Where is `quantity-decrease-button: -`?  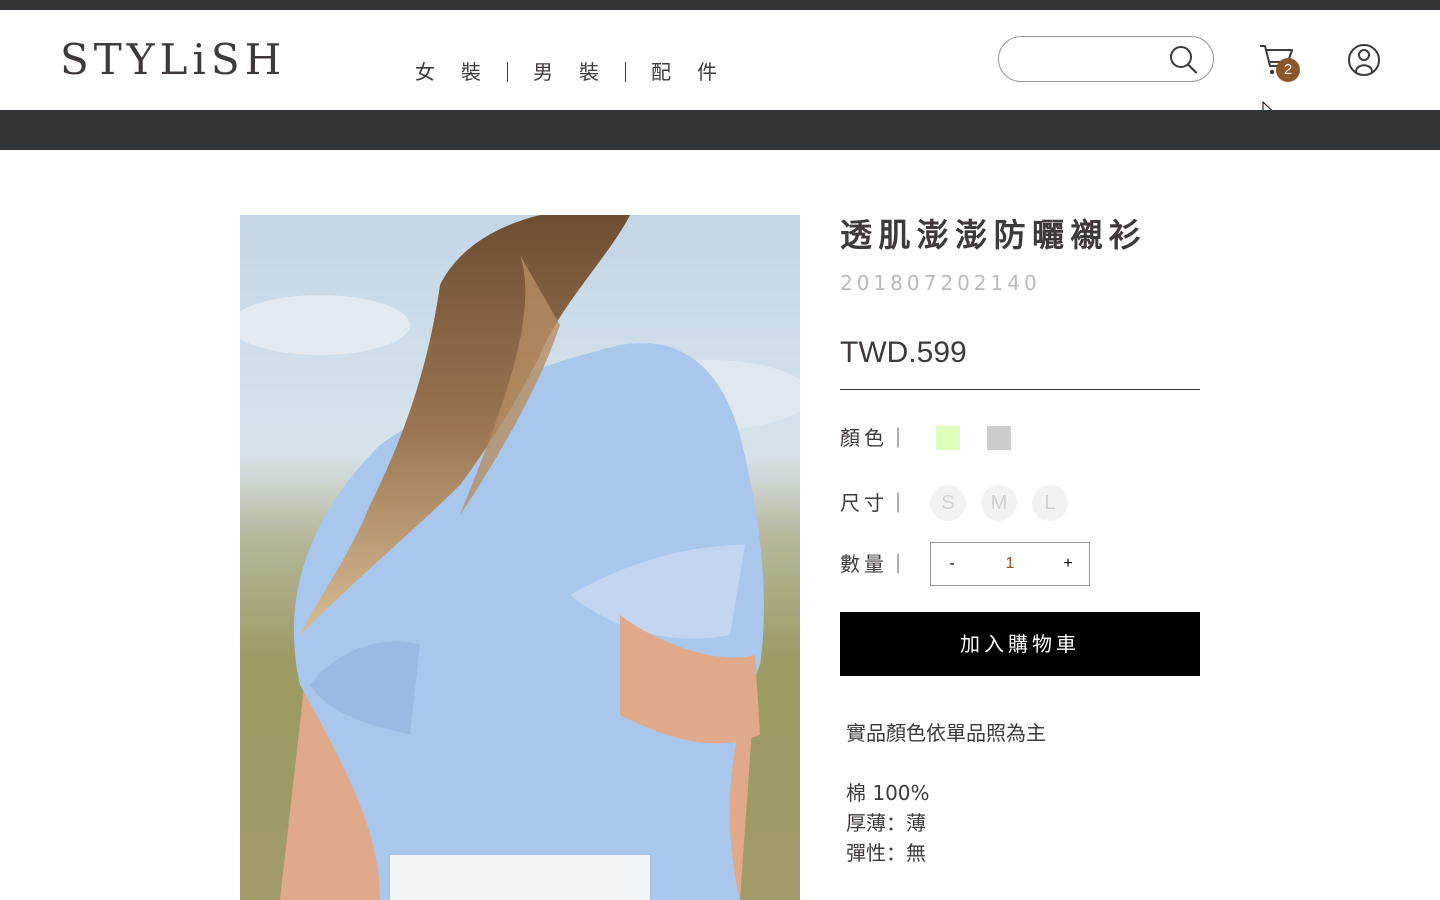
quantity-decrease-button: - is located at coordinates (952, 564).